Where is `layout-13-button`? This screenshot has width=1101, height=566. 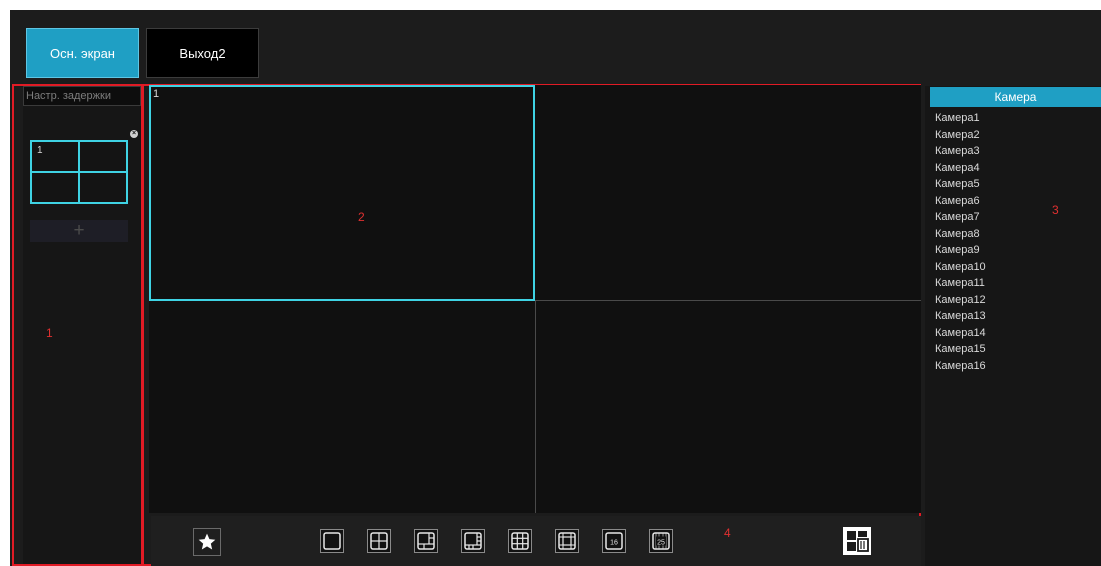
layout-13-button is located at coordinates (567, 541).